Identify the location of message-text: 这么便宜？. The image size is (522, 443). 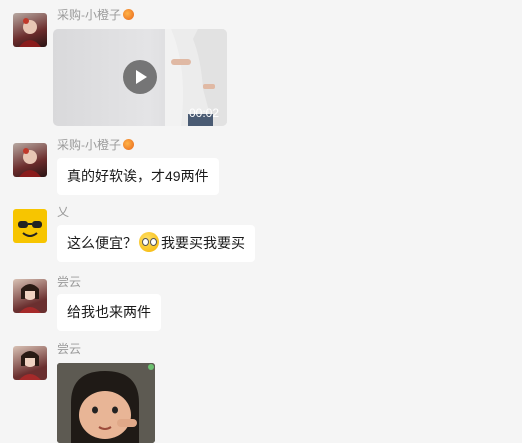
(102, 243).